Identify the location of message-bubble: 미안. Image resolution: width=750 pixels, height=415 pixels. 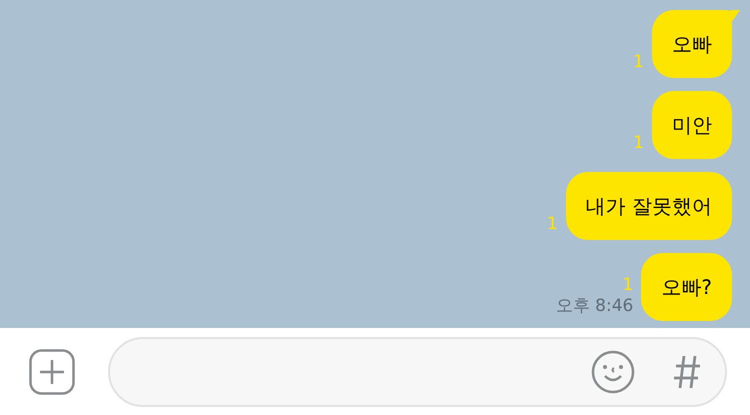
(692, 125).